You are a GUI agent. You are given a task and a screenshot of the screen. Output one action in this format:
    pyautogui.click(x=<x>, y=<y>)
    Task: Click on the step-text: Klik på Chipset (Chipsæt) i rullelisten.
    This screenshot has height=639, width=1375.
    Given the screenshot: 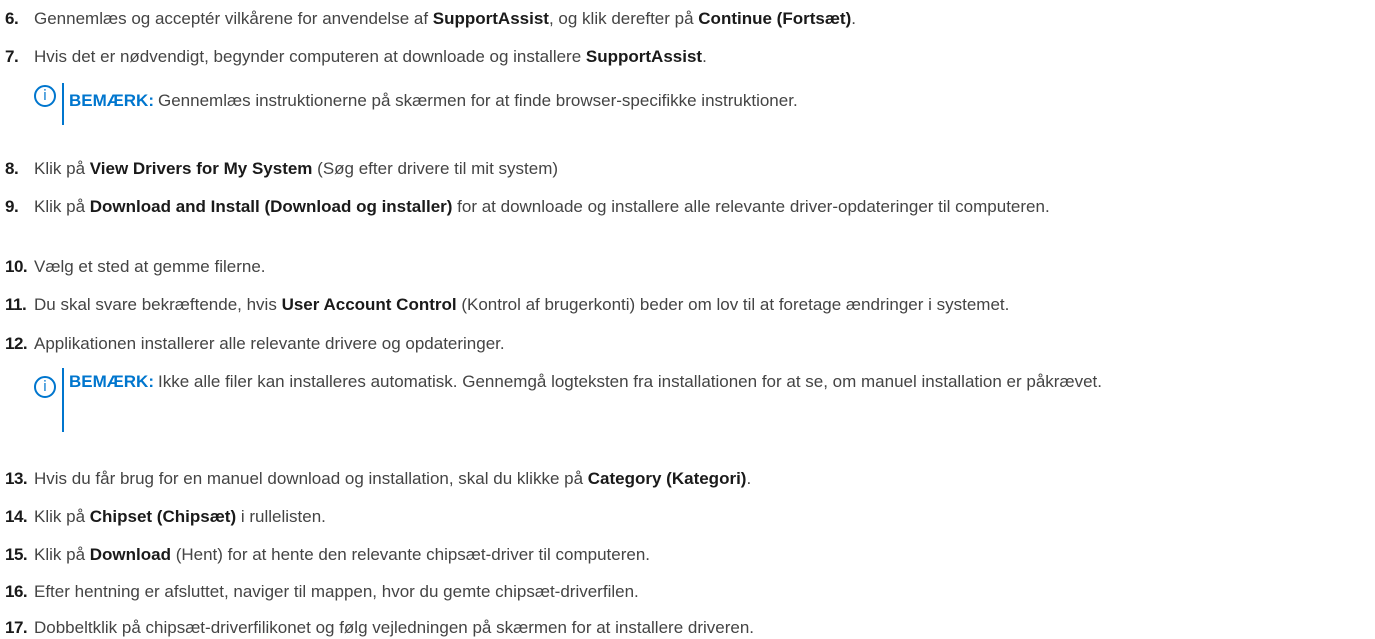 What is the action you would take?
    pyautogui.click(x=180, y=516)
    